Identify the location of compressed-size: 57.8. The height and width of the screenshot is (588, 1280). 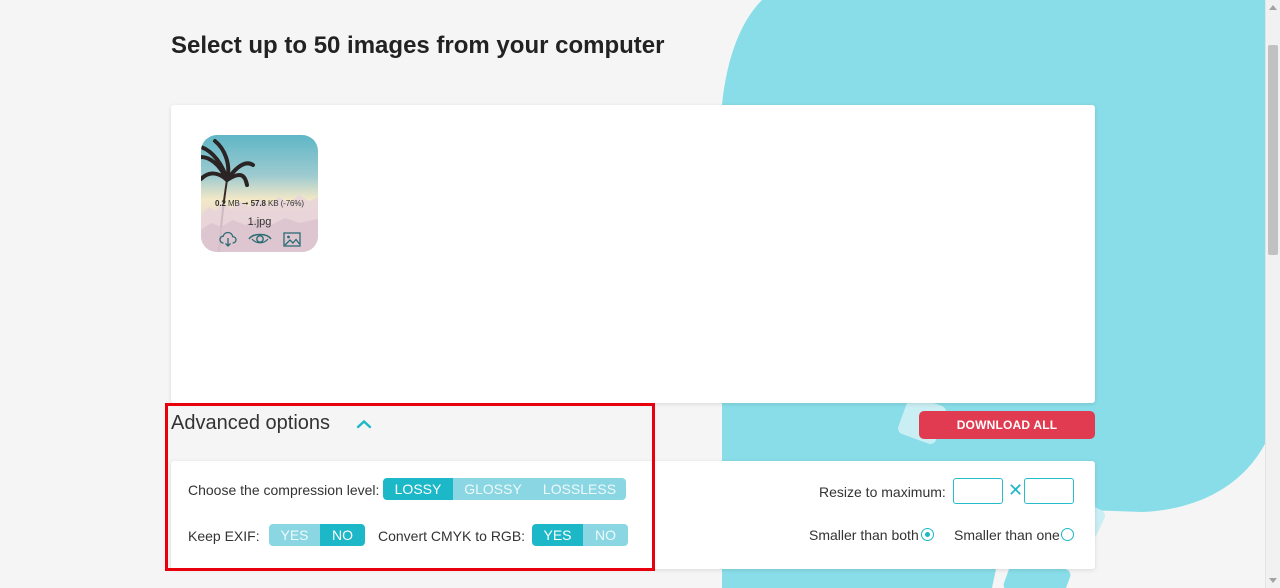
(258, 203).